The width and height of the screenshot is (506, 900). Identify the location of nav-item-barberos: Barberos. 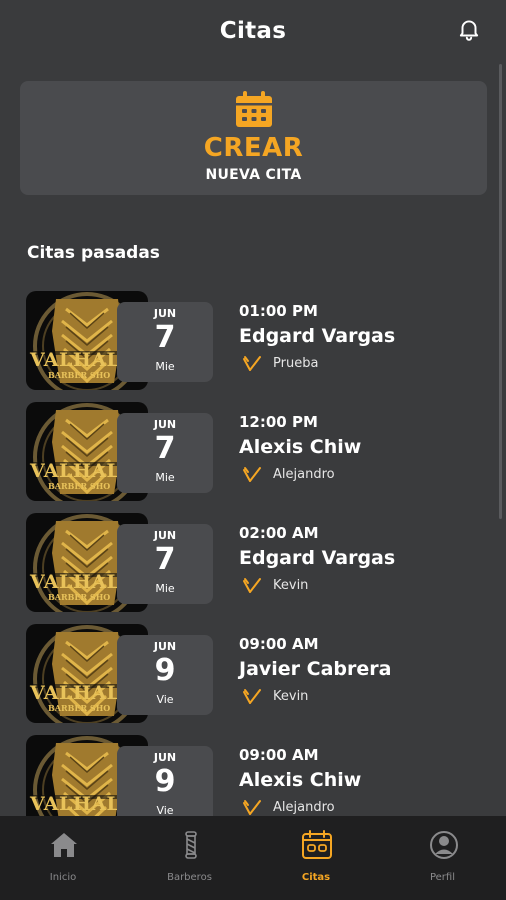
(190, 858).